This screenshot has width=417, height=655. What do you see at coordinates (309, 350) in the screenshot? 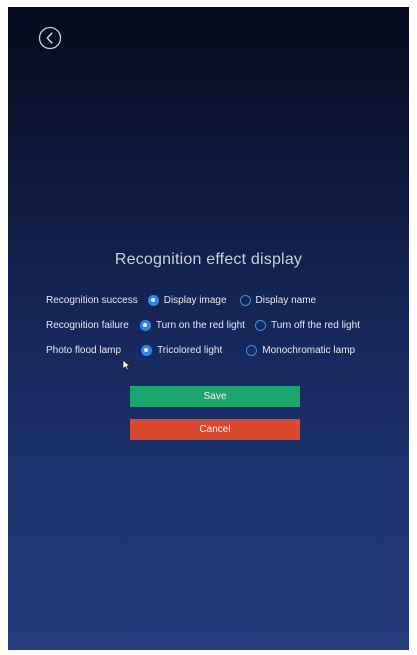
I see `radio-label: Monochromatic lamp` at bounding box center [309, 350].